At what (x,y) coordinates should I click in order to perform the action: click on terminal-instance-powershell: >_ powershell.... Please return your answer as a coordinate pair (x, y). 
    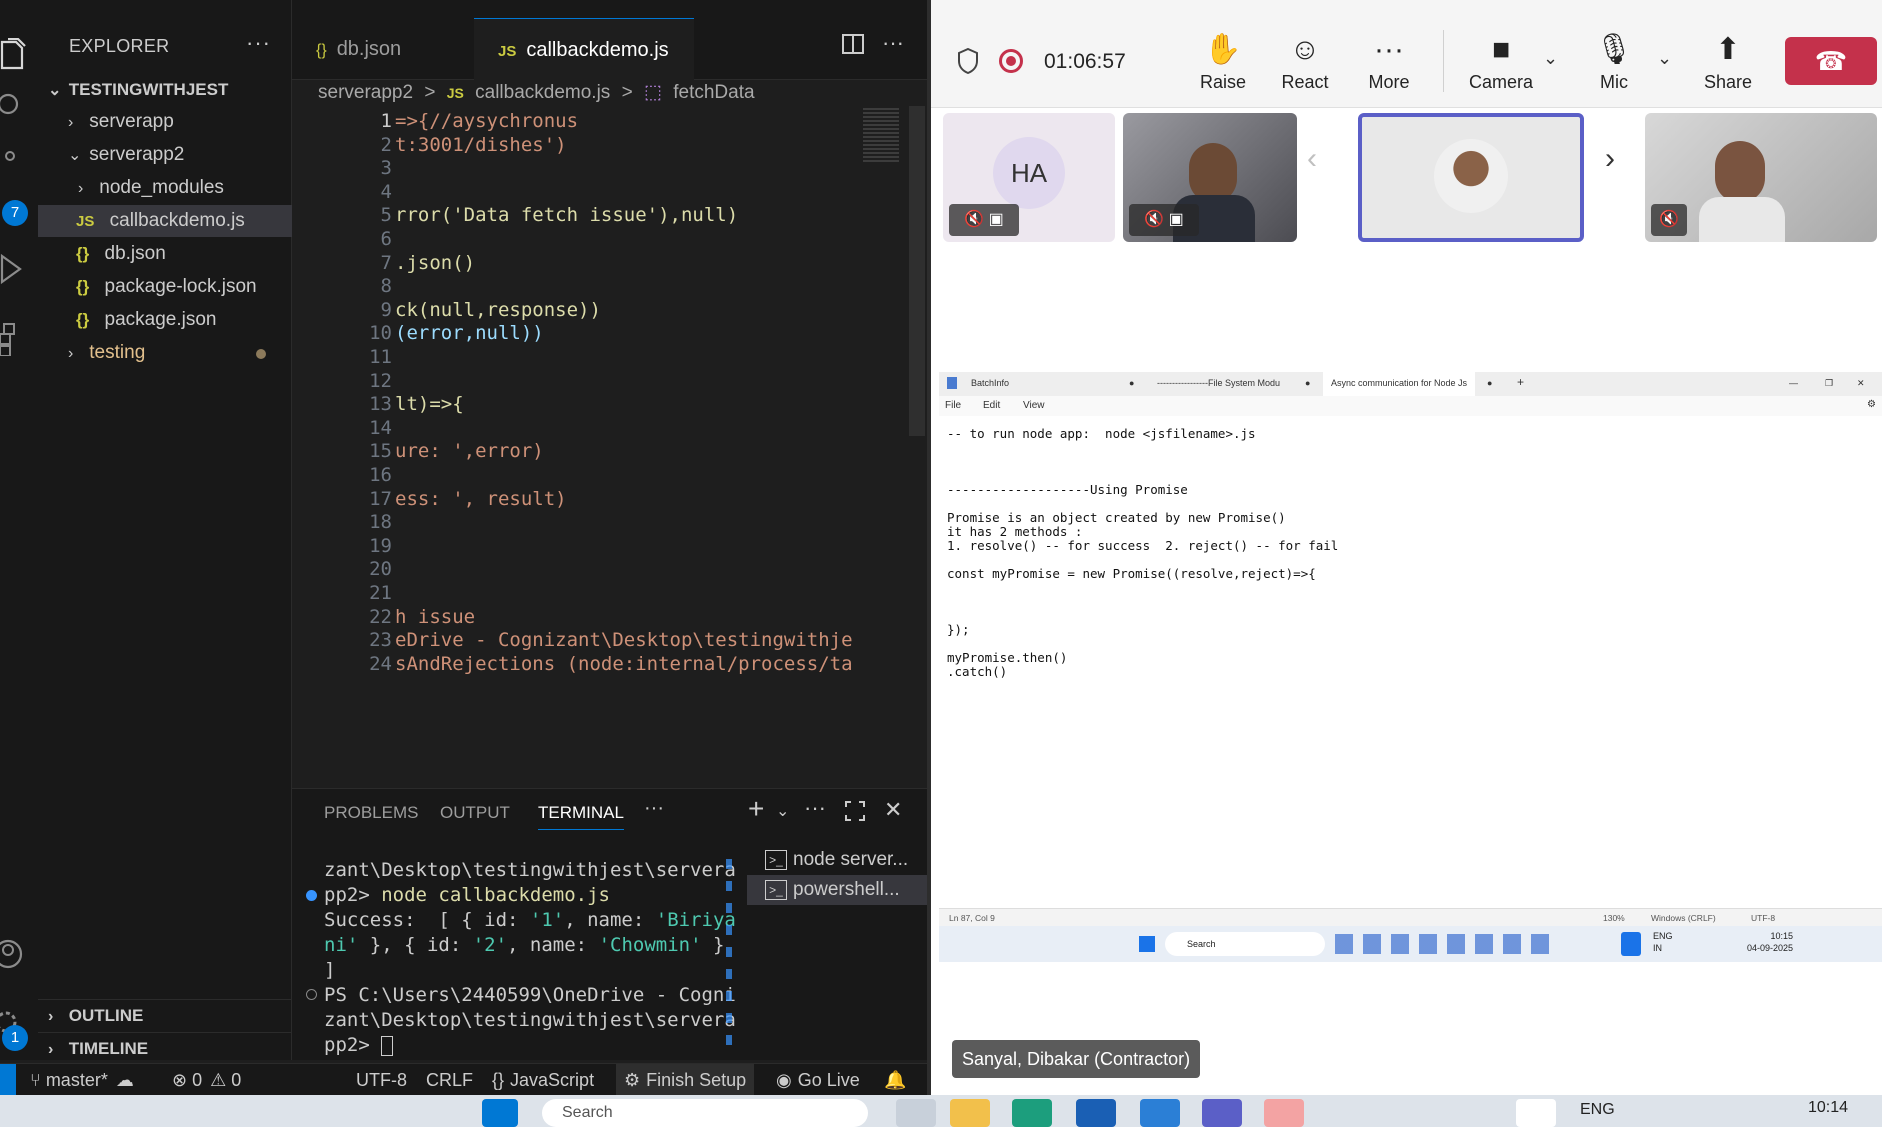
    Looking at the image, I should click on (837, 890).